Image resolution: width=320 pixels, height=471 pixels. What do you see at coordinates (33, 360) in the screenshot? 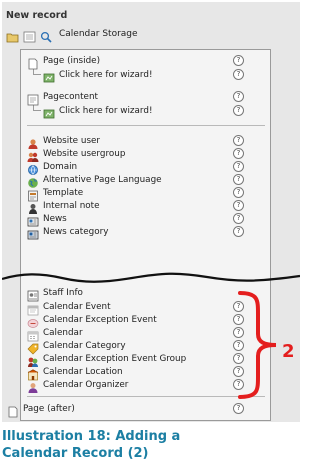
I see `calendar-exception-group-icon` at bounding box center [33, 360].